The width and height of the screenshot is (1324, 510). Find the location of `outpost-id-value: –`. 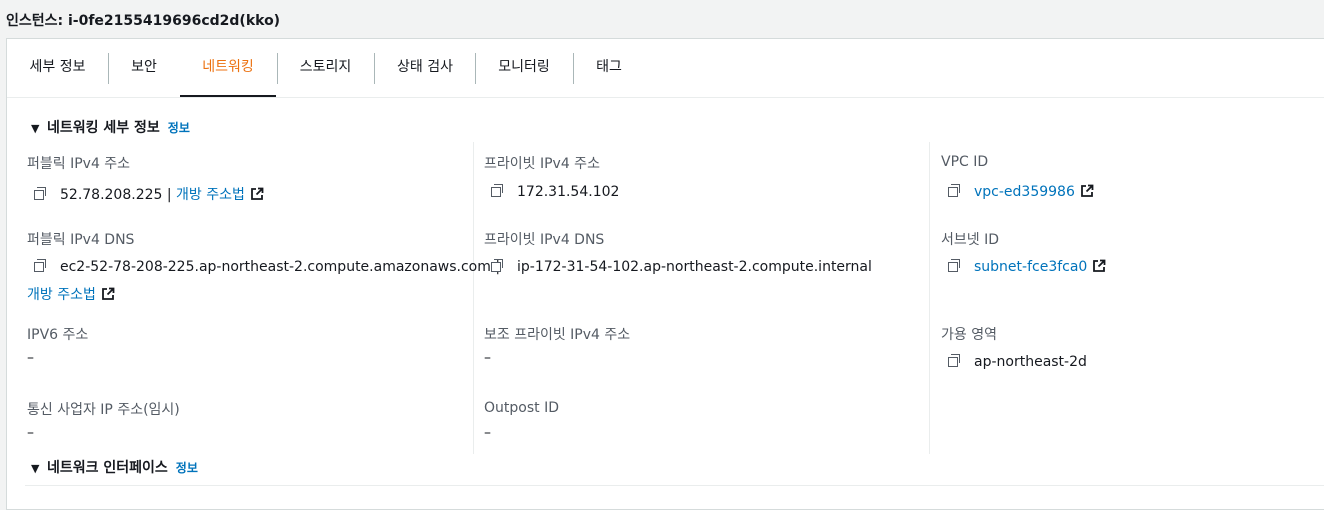

outpost-id-value: – is located at coordinates (487, 433).